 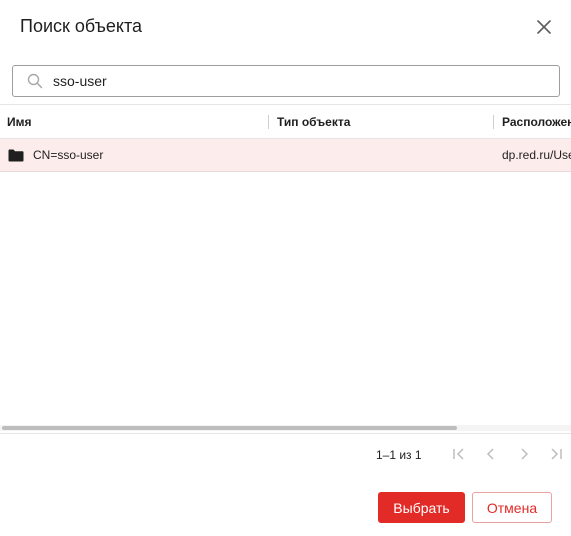 I want to click on search-field, so click(x=286, y=81).